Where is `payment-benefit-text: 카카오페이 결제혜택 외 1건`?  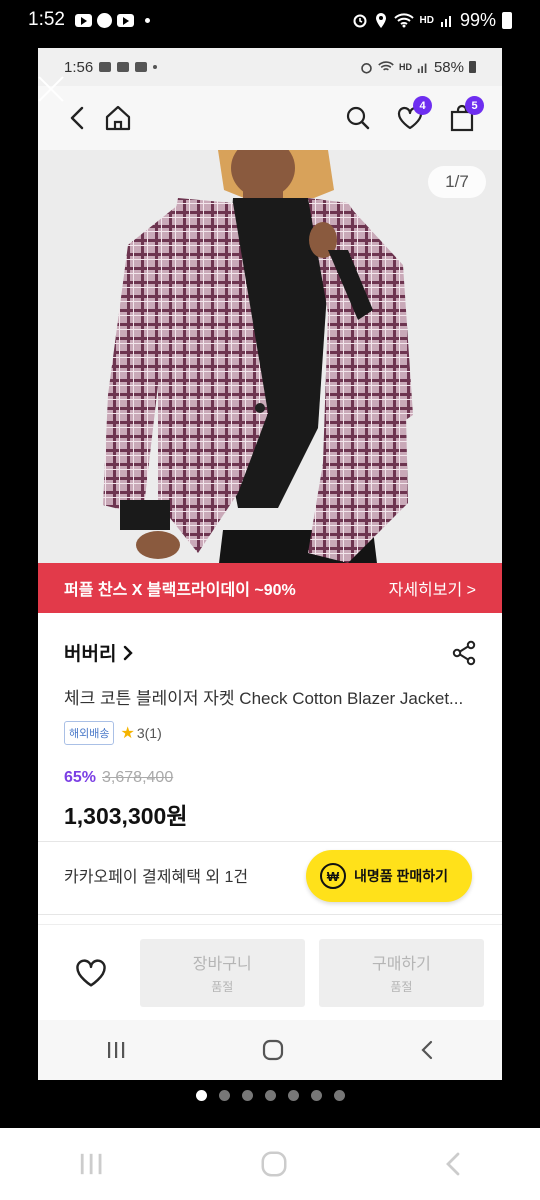
payment-benefit-text: 카카오페이 결제혜택 외 1건 is located at coordinates (156, 877).